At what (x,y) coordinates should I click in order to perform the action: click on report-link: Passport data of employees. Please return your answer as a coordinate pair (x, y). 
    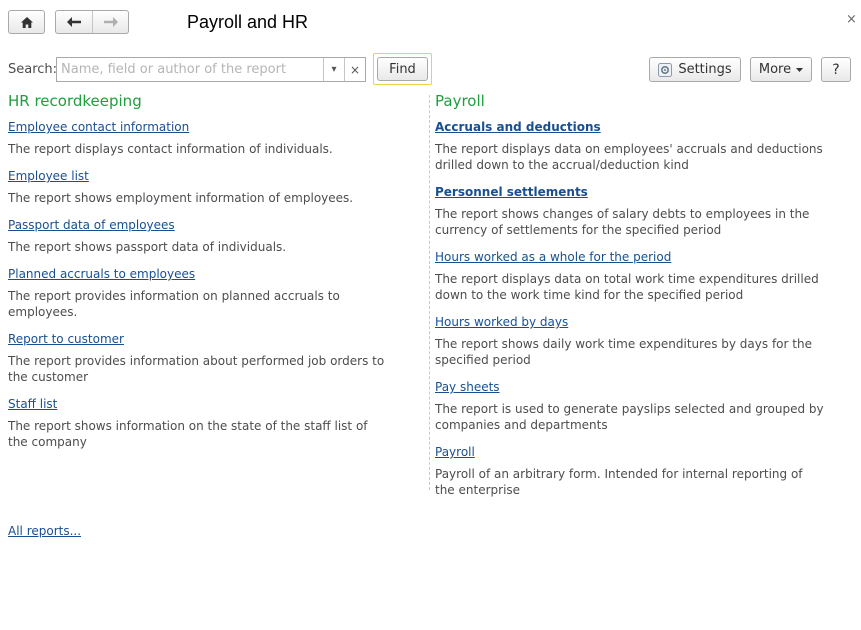
    Looking at the image, I should click on (91, 226).